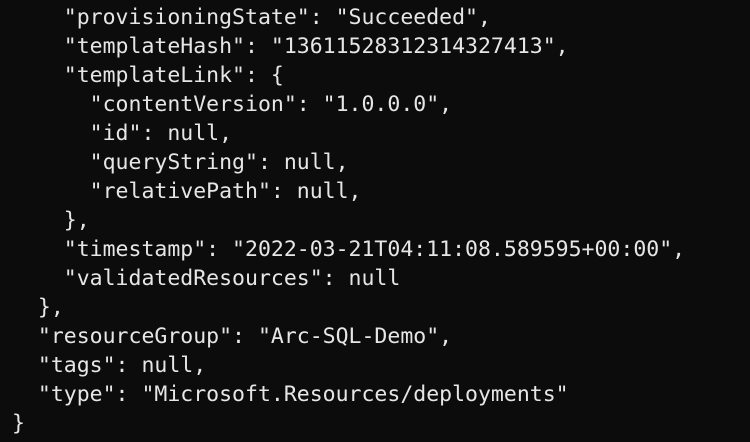 The image size is (750, 442). What do you see at coordinates (290, 46) in the screenshot?
I see `output-line: "templateHash": "13611528312314327413",` at bounding box center [290, 46].